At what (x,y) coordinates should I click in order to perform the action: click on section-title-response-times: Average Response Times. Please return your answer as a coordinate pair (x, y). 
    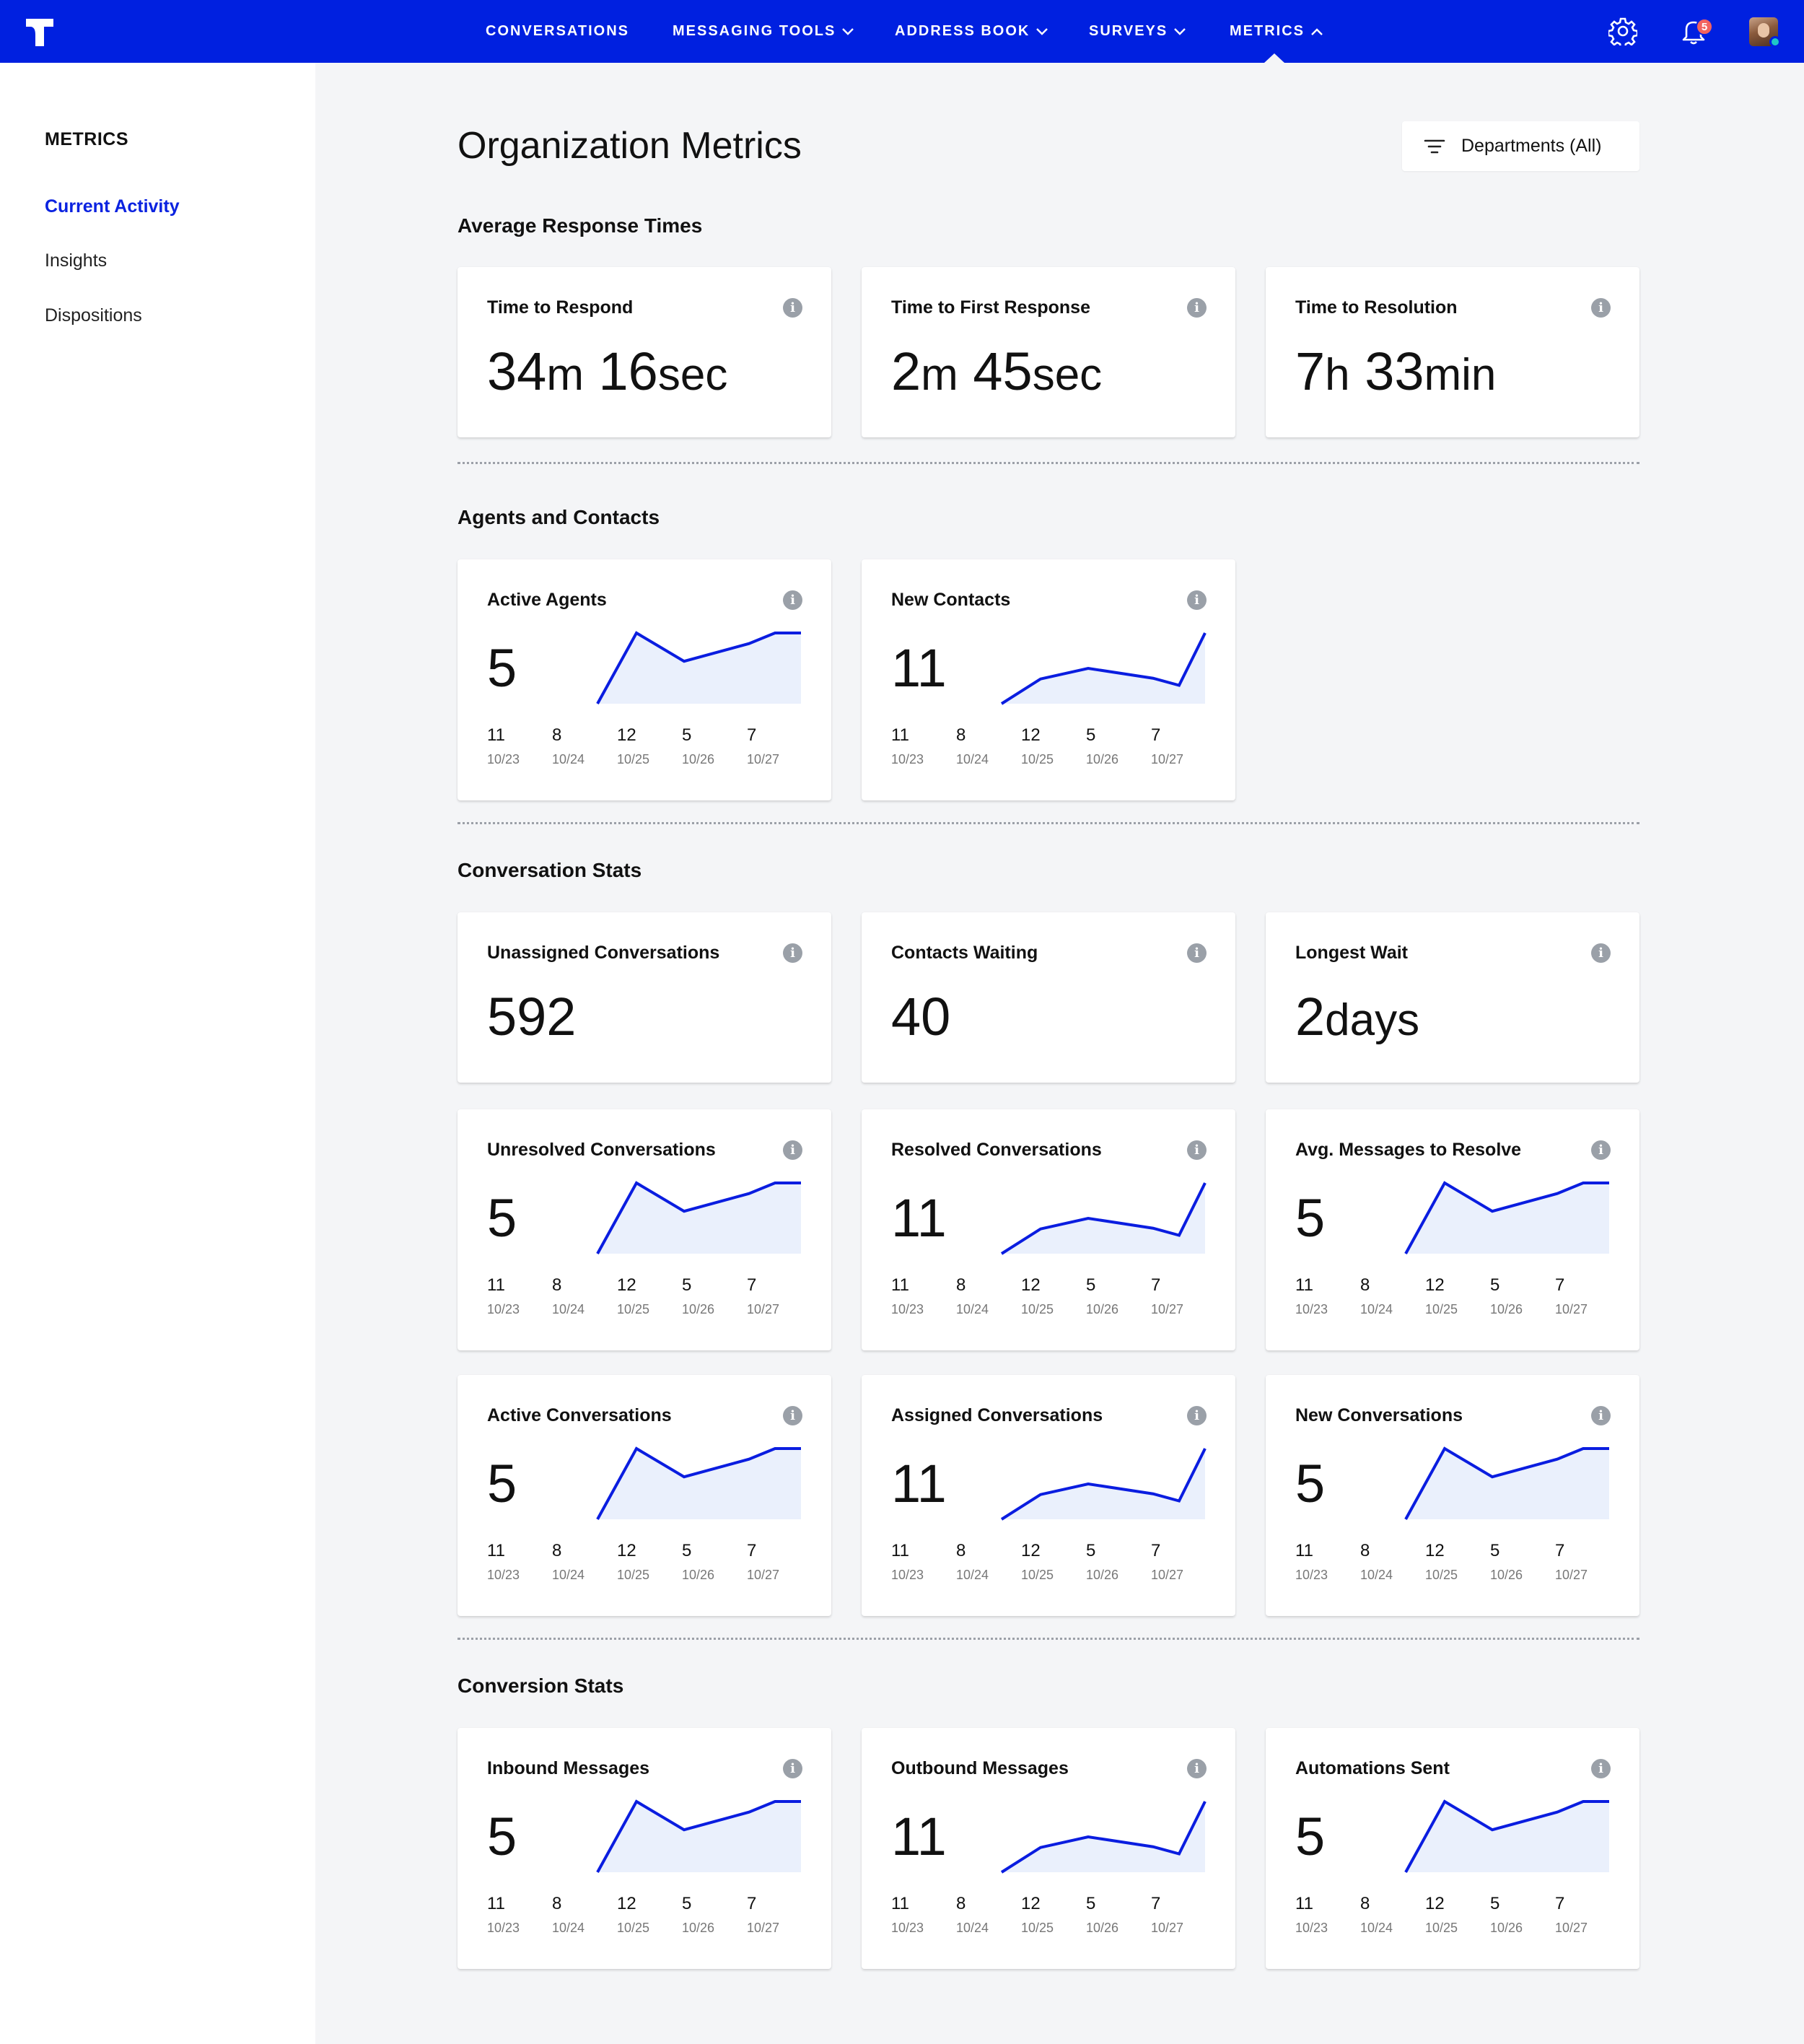
    Looking at the image, I should click on (580, 225).